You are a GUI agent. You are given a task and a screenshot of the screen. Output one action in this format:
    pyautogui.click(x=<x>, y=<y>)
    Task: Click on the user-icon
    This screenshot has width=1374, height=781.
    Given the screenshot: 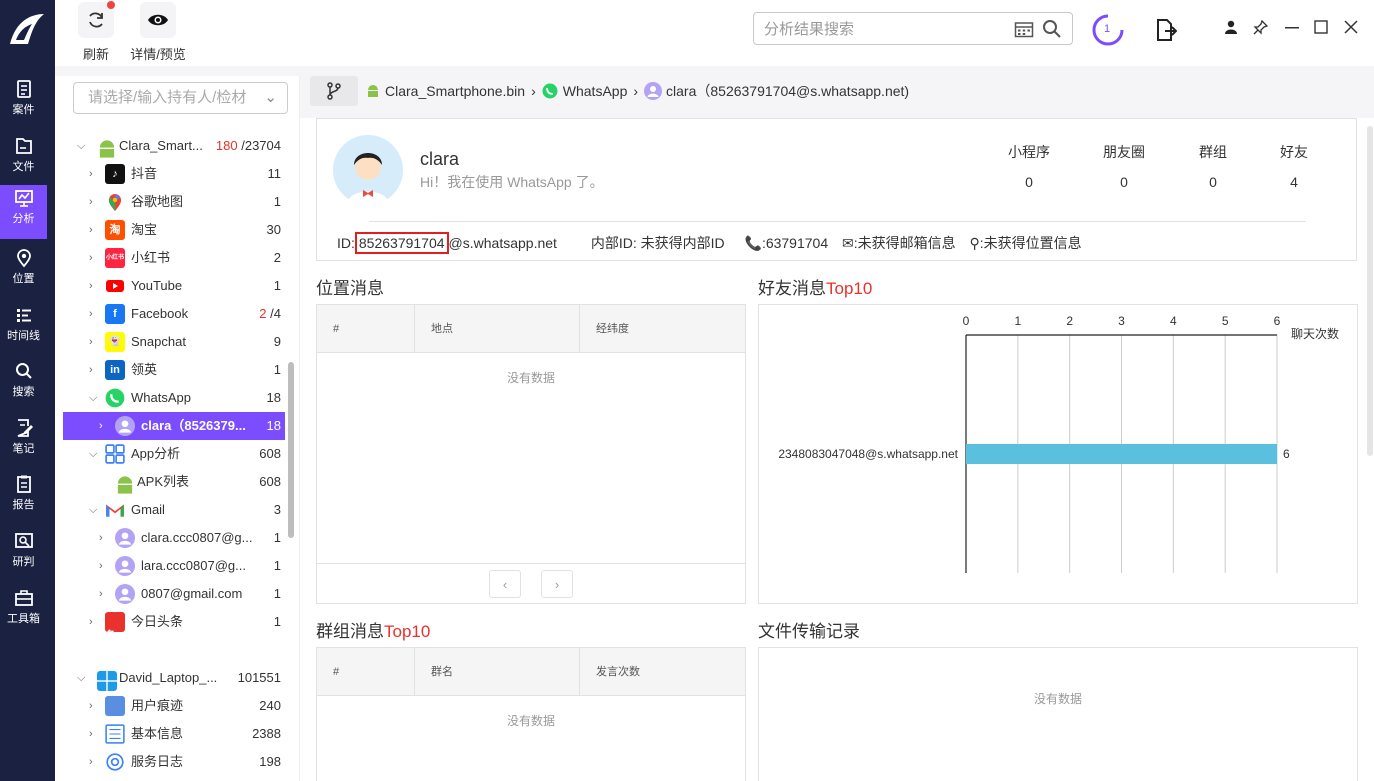 What is the action you would take?
    pyautogui.click(x=1231, y=27)
    